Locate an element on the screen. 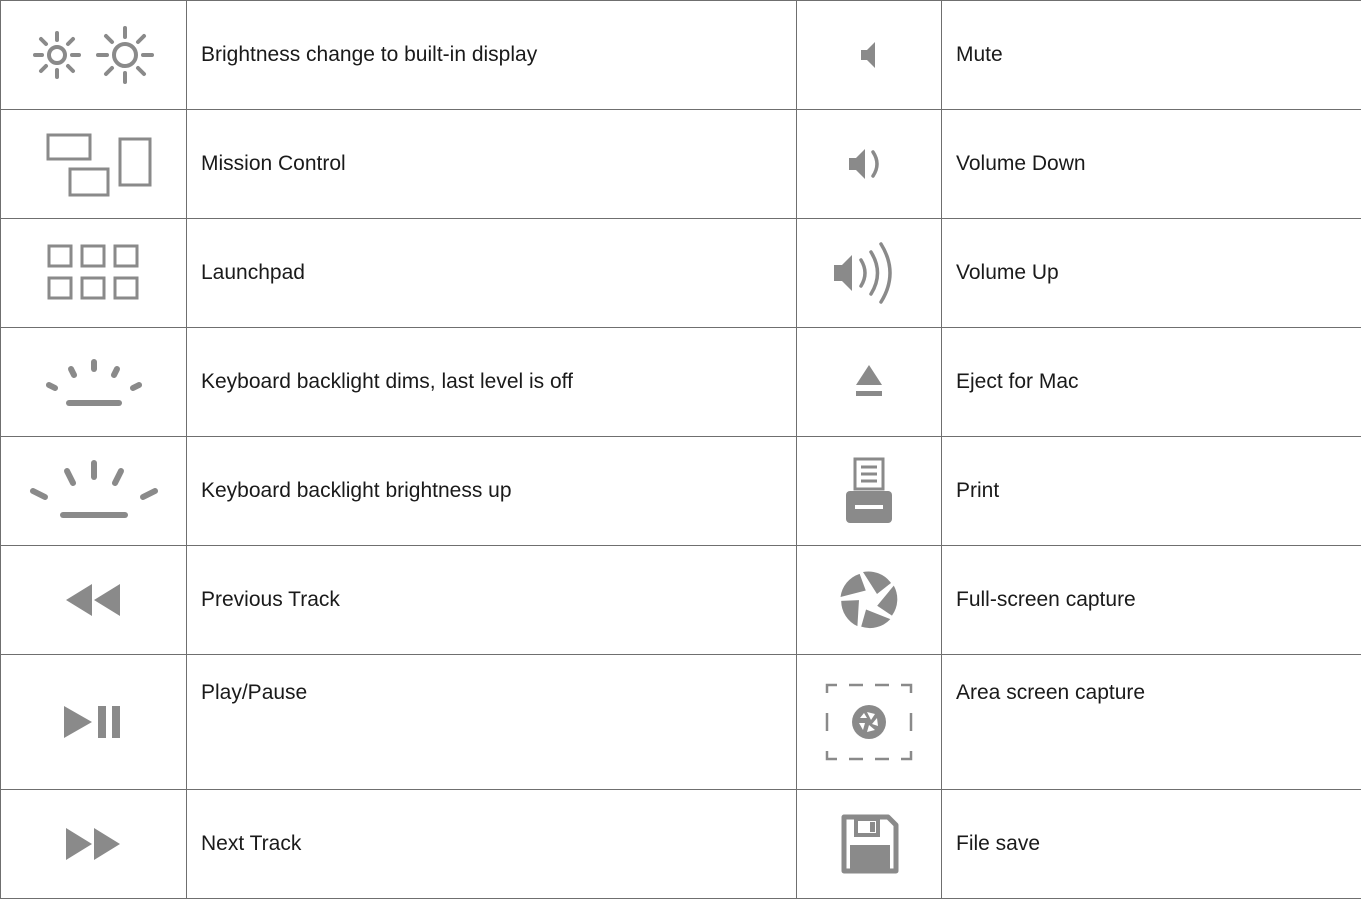 This screenshot has width=1361, height=899. function-label: Volume Down is located at coordinates (1151, 164).